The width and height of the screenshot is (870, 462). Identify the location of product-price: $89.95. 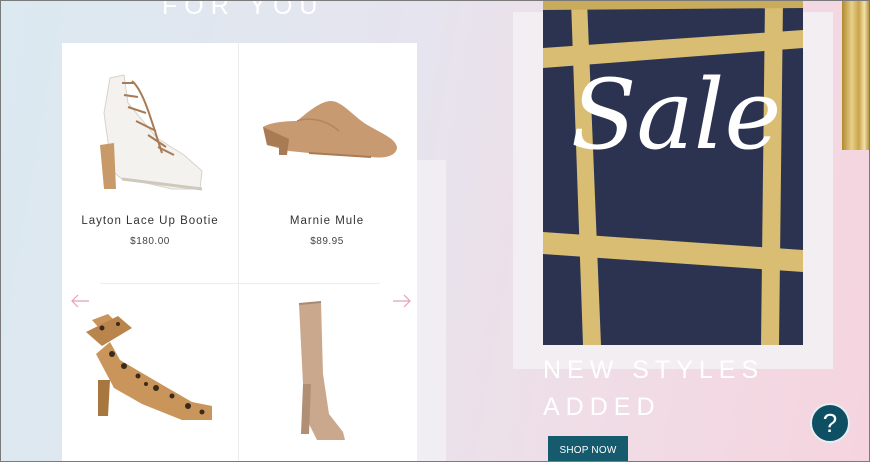
(327, 241).